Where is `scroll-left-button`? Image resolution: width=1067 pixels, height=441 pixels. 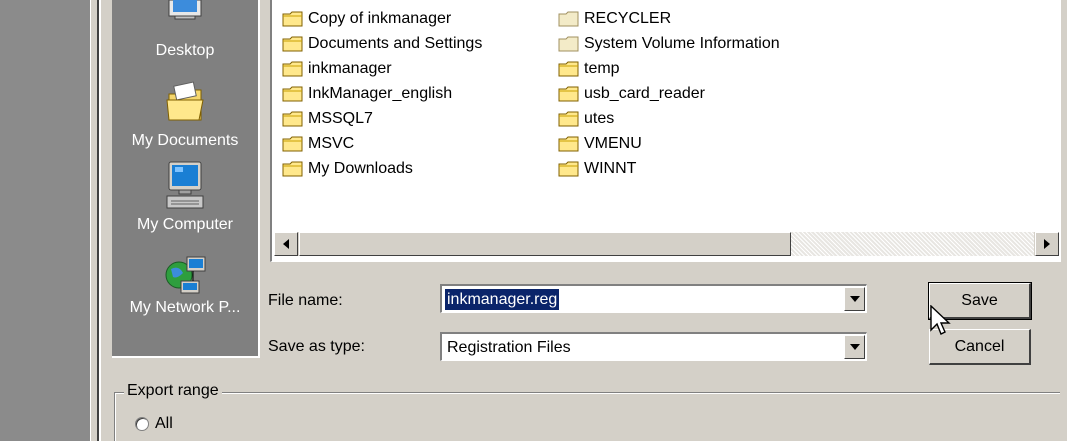 scroll-left-button is located at coordinates (286, 244).